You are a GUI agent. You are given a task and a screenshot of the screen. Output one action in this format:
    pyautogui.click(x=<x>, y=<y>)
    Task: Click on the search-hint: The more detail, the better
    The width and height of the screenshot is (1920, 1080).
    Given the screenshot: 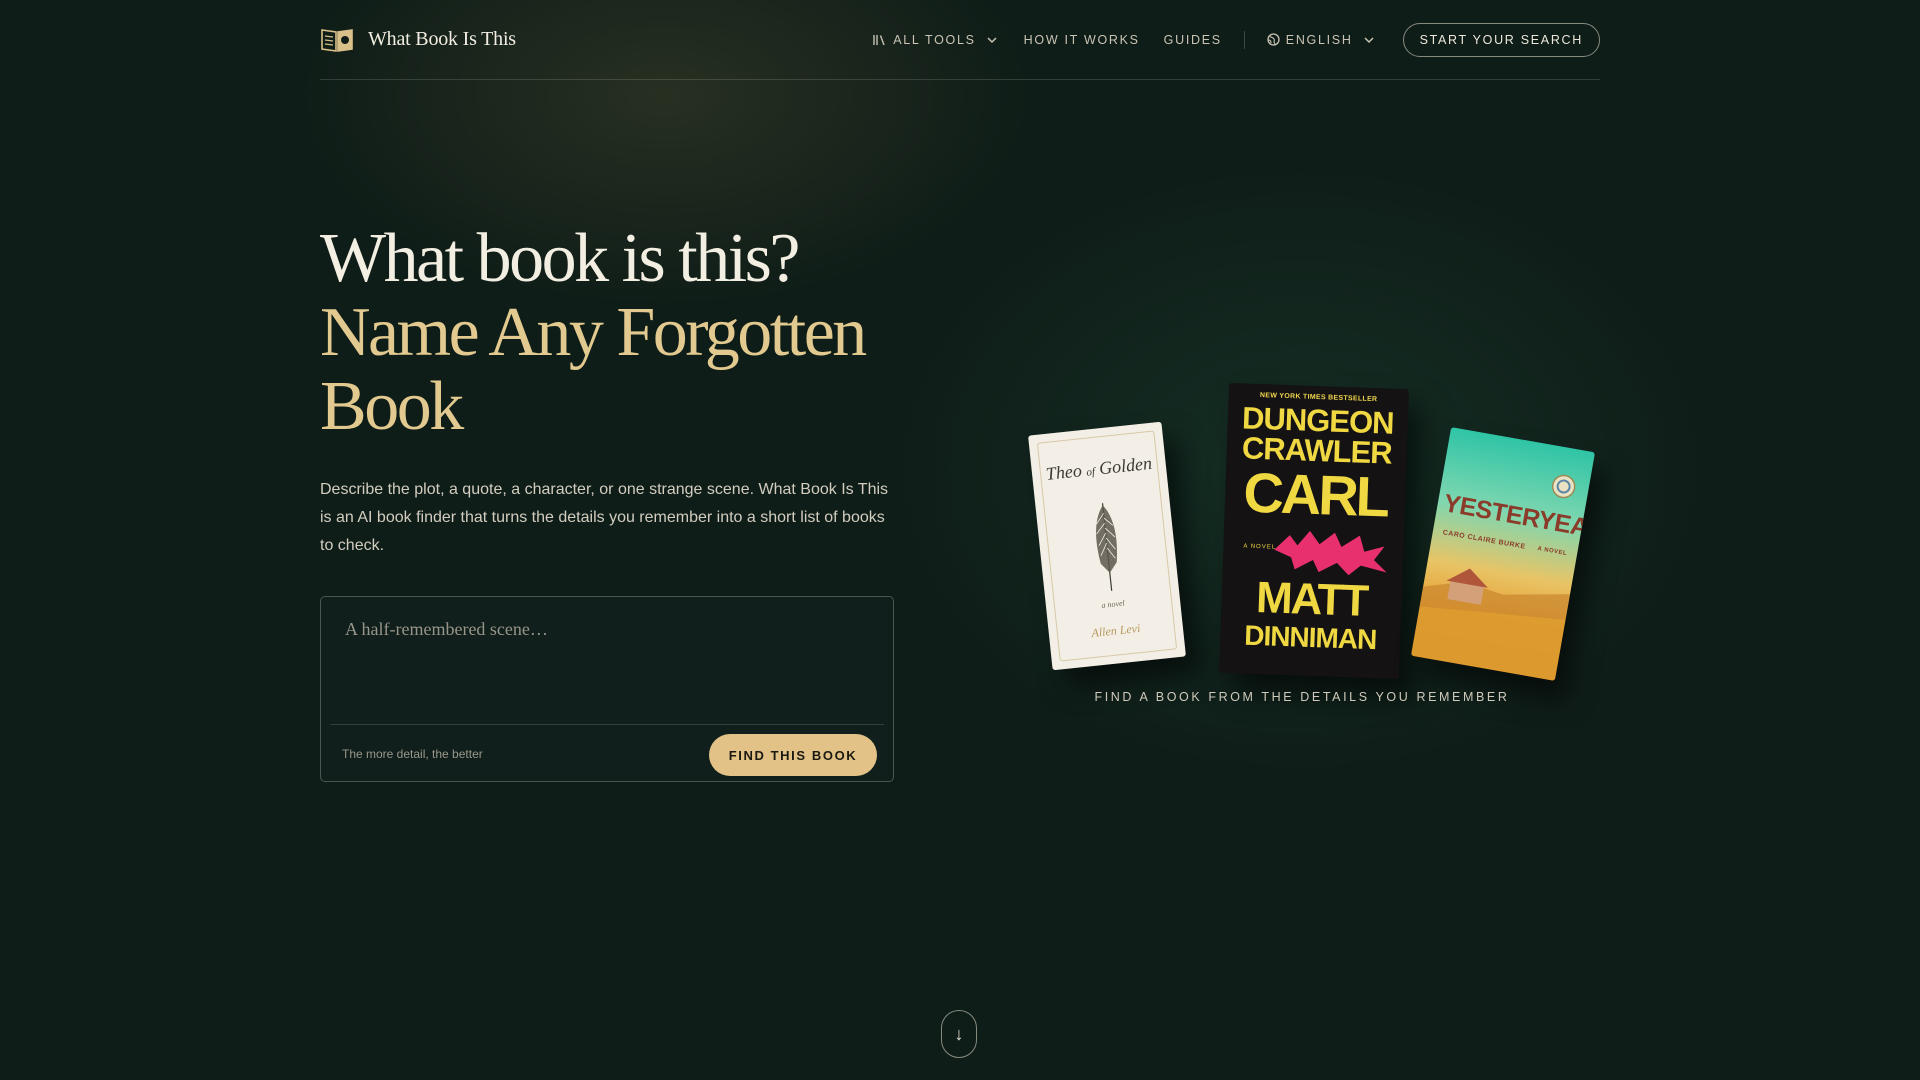 What is the action you would take?
    pyautogui.click(x=412, y=754)
    